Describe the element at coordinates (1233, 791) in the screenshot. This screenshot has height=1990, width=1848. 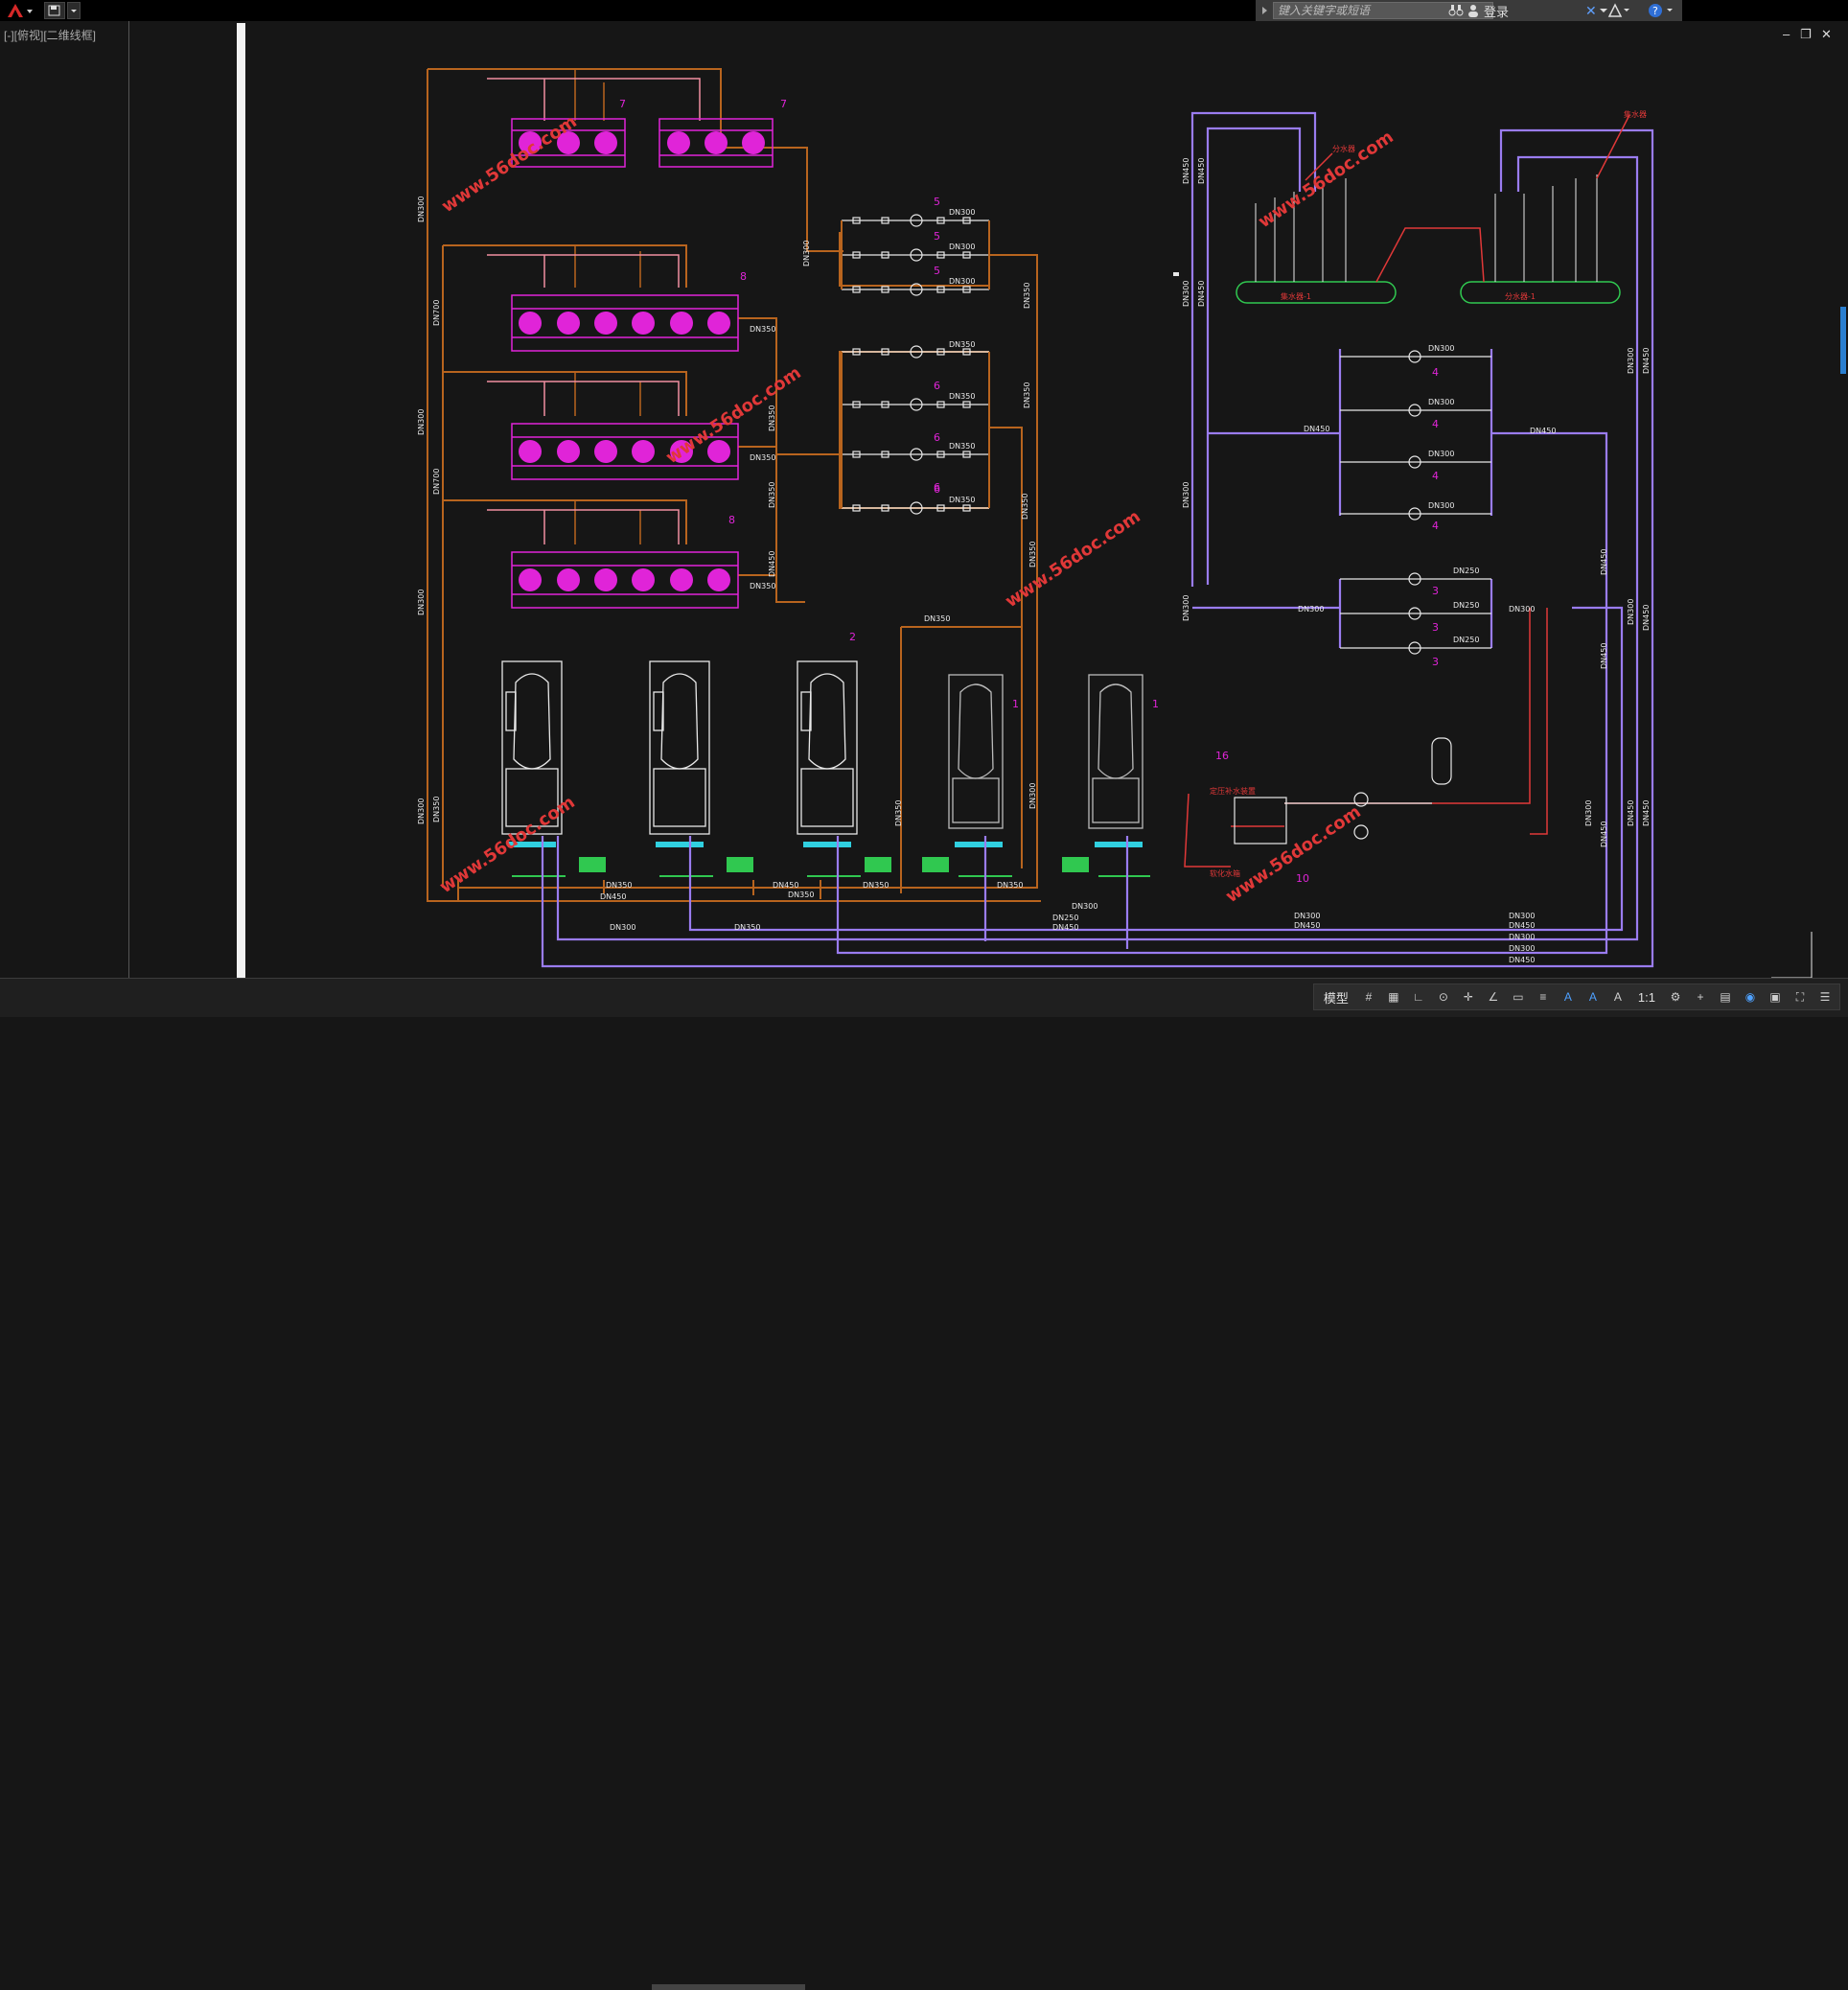
I see `svg-text: 定压补水装置` at that location.